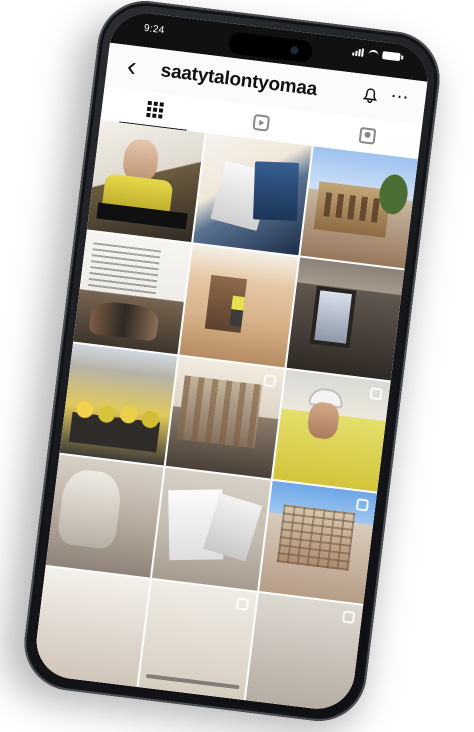 The height and width of the screenshot is (732, 474). I want to click on wifi-icon, so click(373, 54).